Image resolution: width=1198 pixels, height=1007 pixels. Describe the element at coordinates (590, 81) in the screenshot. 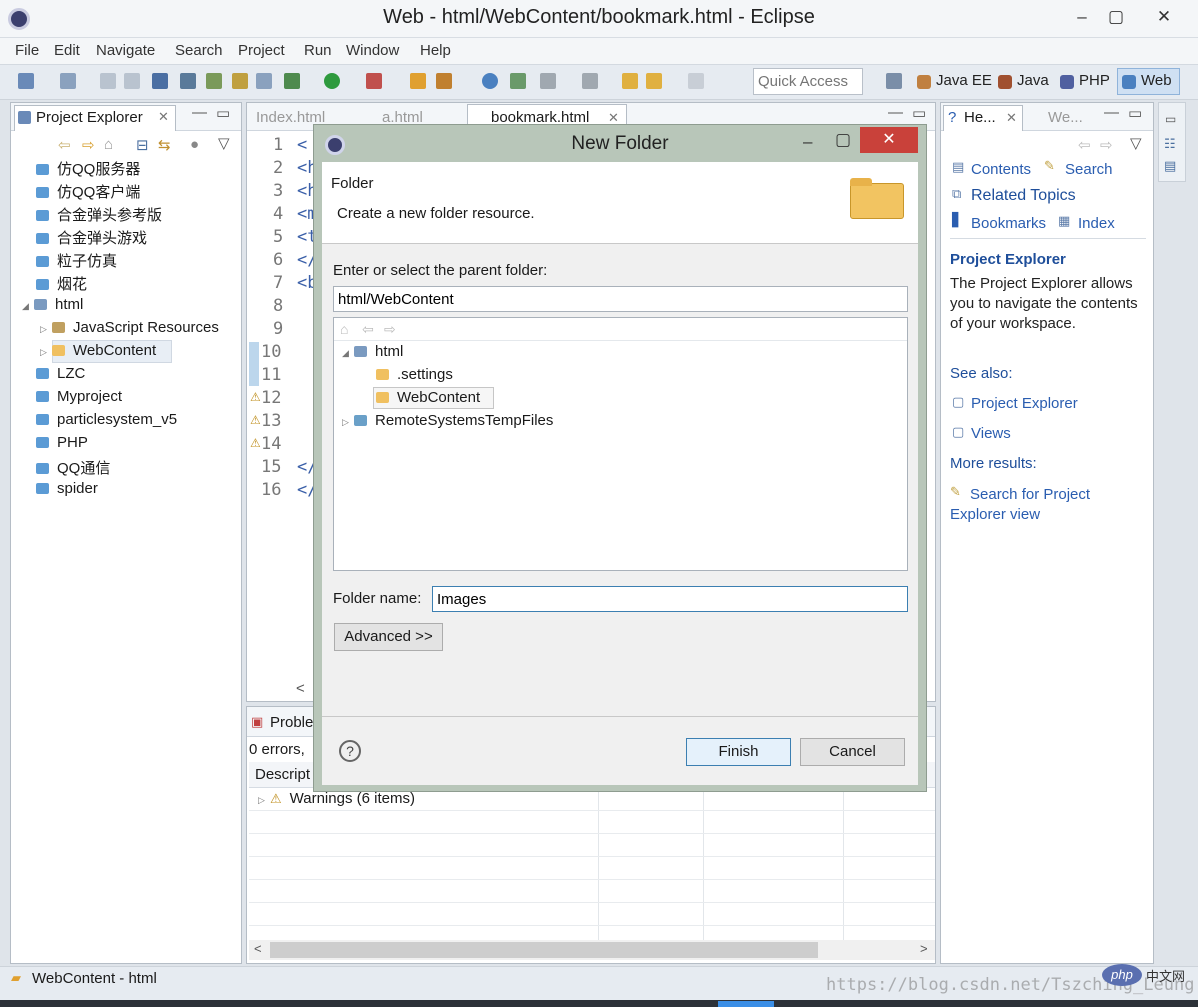

I see `prev-annotation-icon` at that location.